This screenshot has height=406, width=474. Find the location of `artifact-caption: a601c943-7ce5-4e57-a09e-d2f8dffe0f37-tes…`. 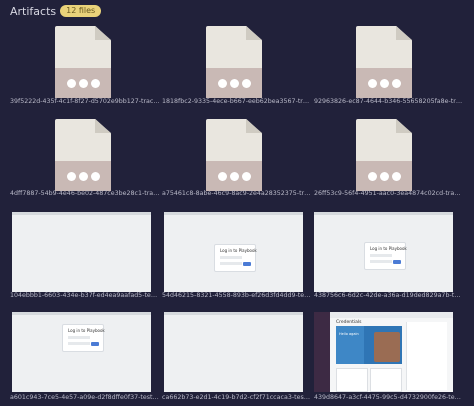

artifact-caption: a601c943-7ce5-4e57-a09e-d2f8dffe0f37-tes… is located at coordinates (85, 397).